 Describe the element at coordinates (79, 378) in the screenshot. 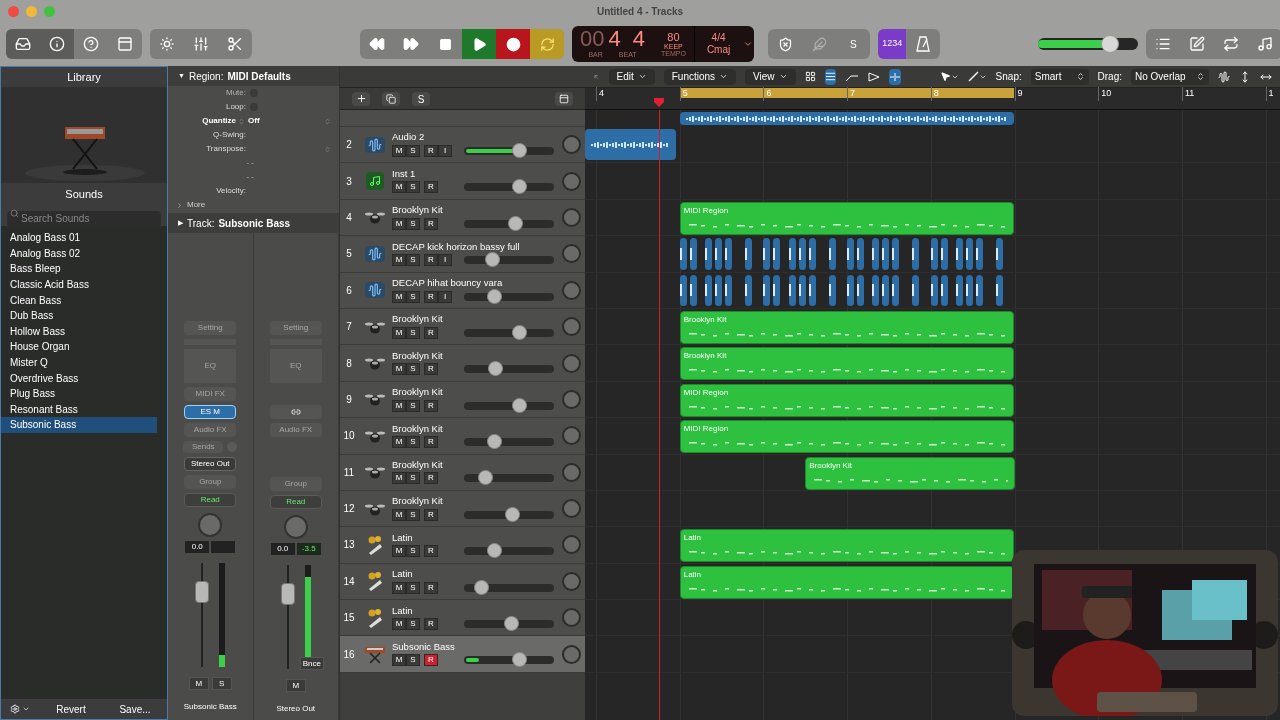

I see `sound-item: Overdrive Bass` at that location.